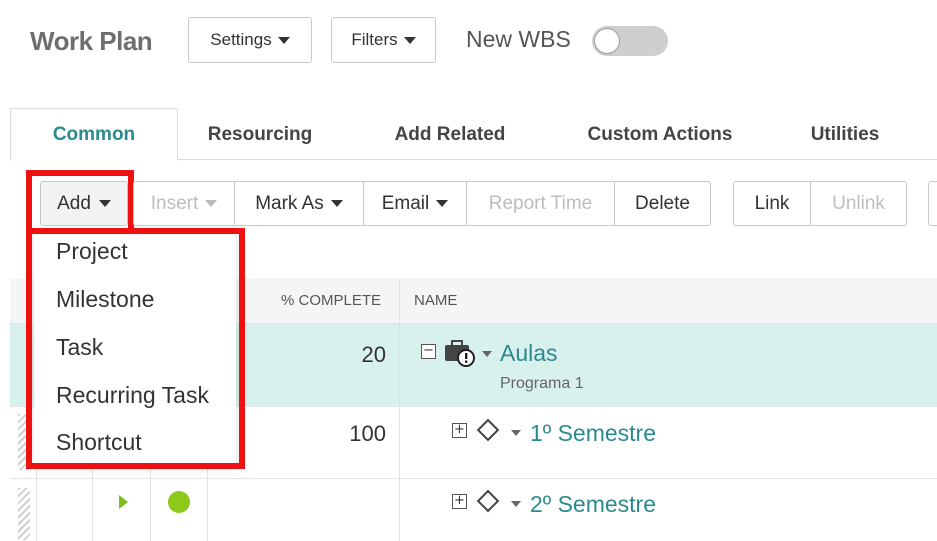  What do you see at coordinates (260, 134) in the screenshot?
I see `tab-resourcing: Resourcing` at bounding box center [260, 134].